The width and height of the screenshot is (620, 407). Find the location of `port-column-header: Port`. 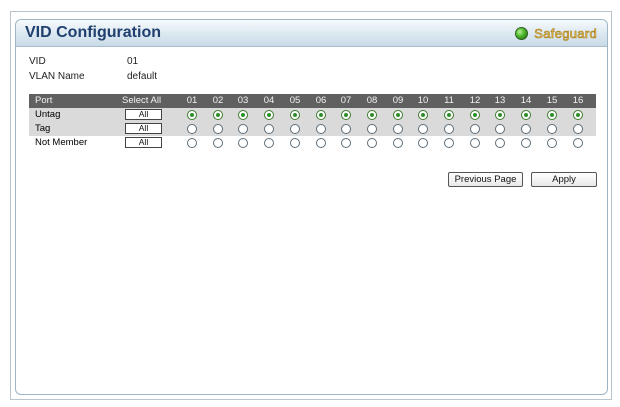

port-column-header: Port is located at coordinates (44, 100).